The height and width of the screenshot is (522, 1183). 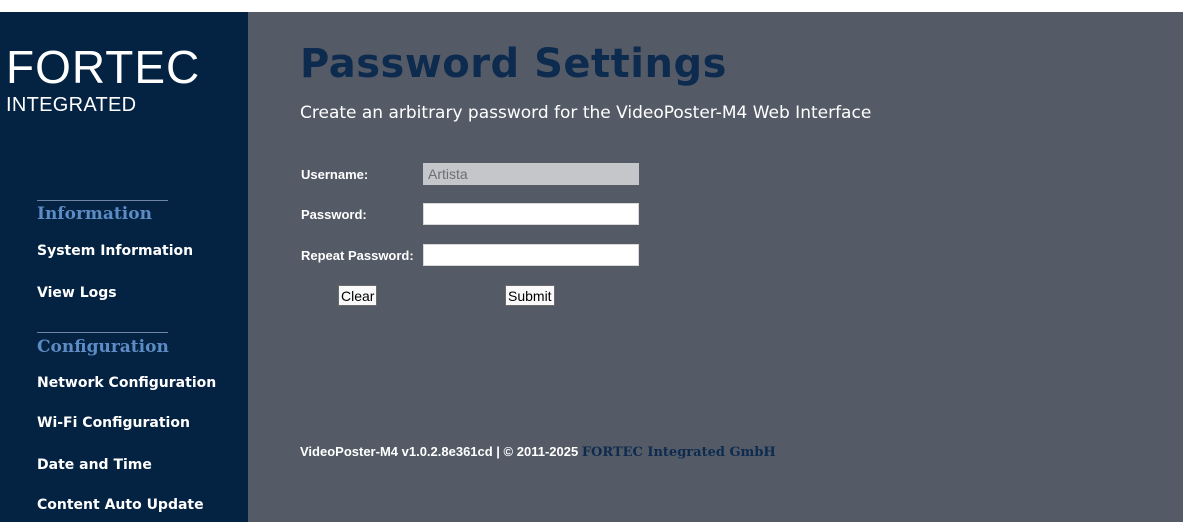 What do you see at coordinates (513, 64) in the screenshot?
I see `page-title: Password Settings` at bounding box center [513, 64].